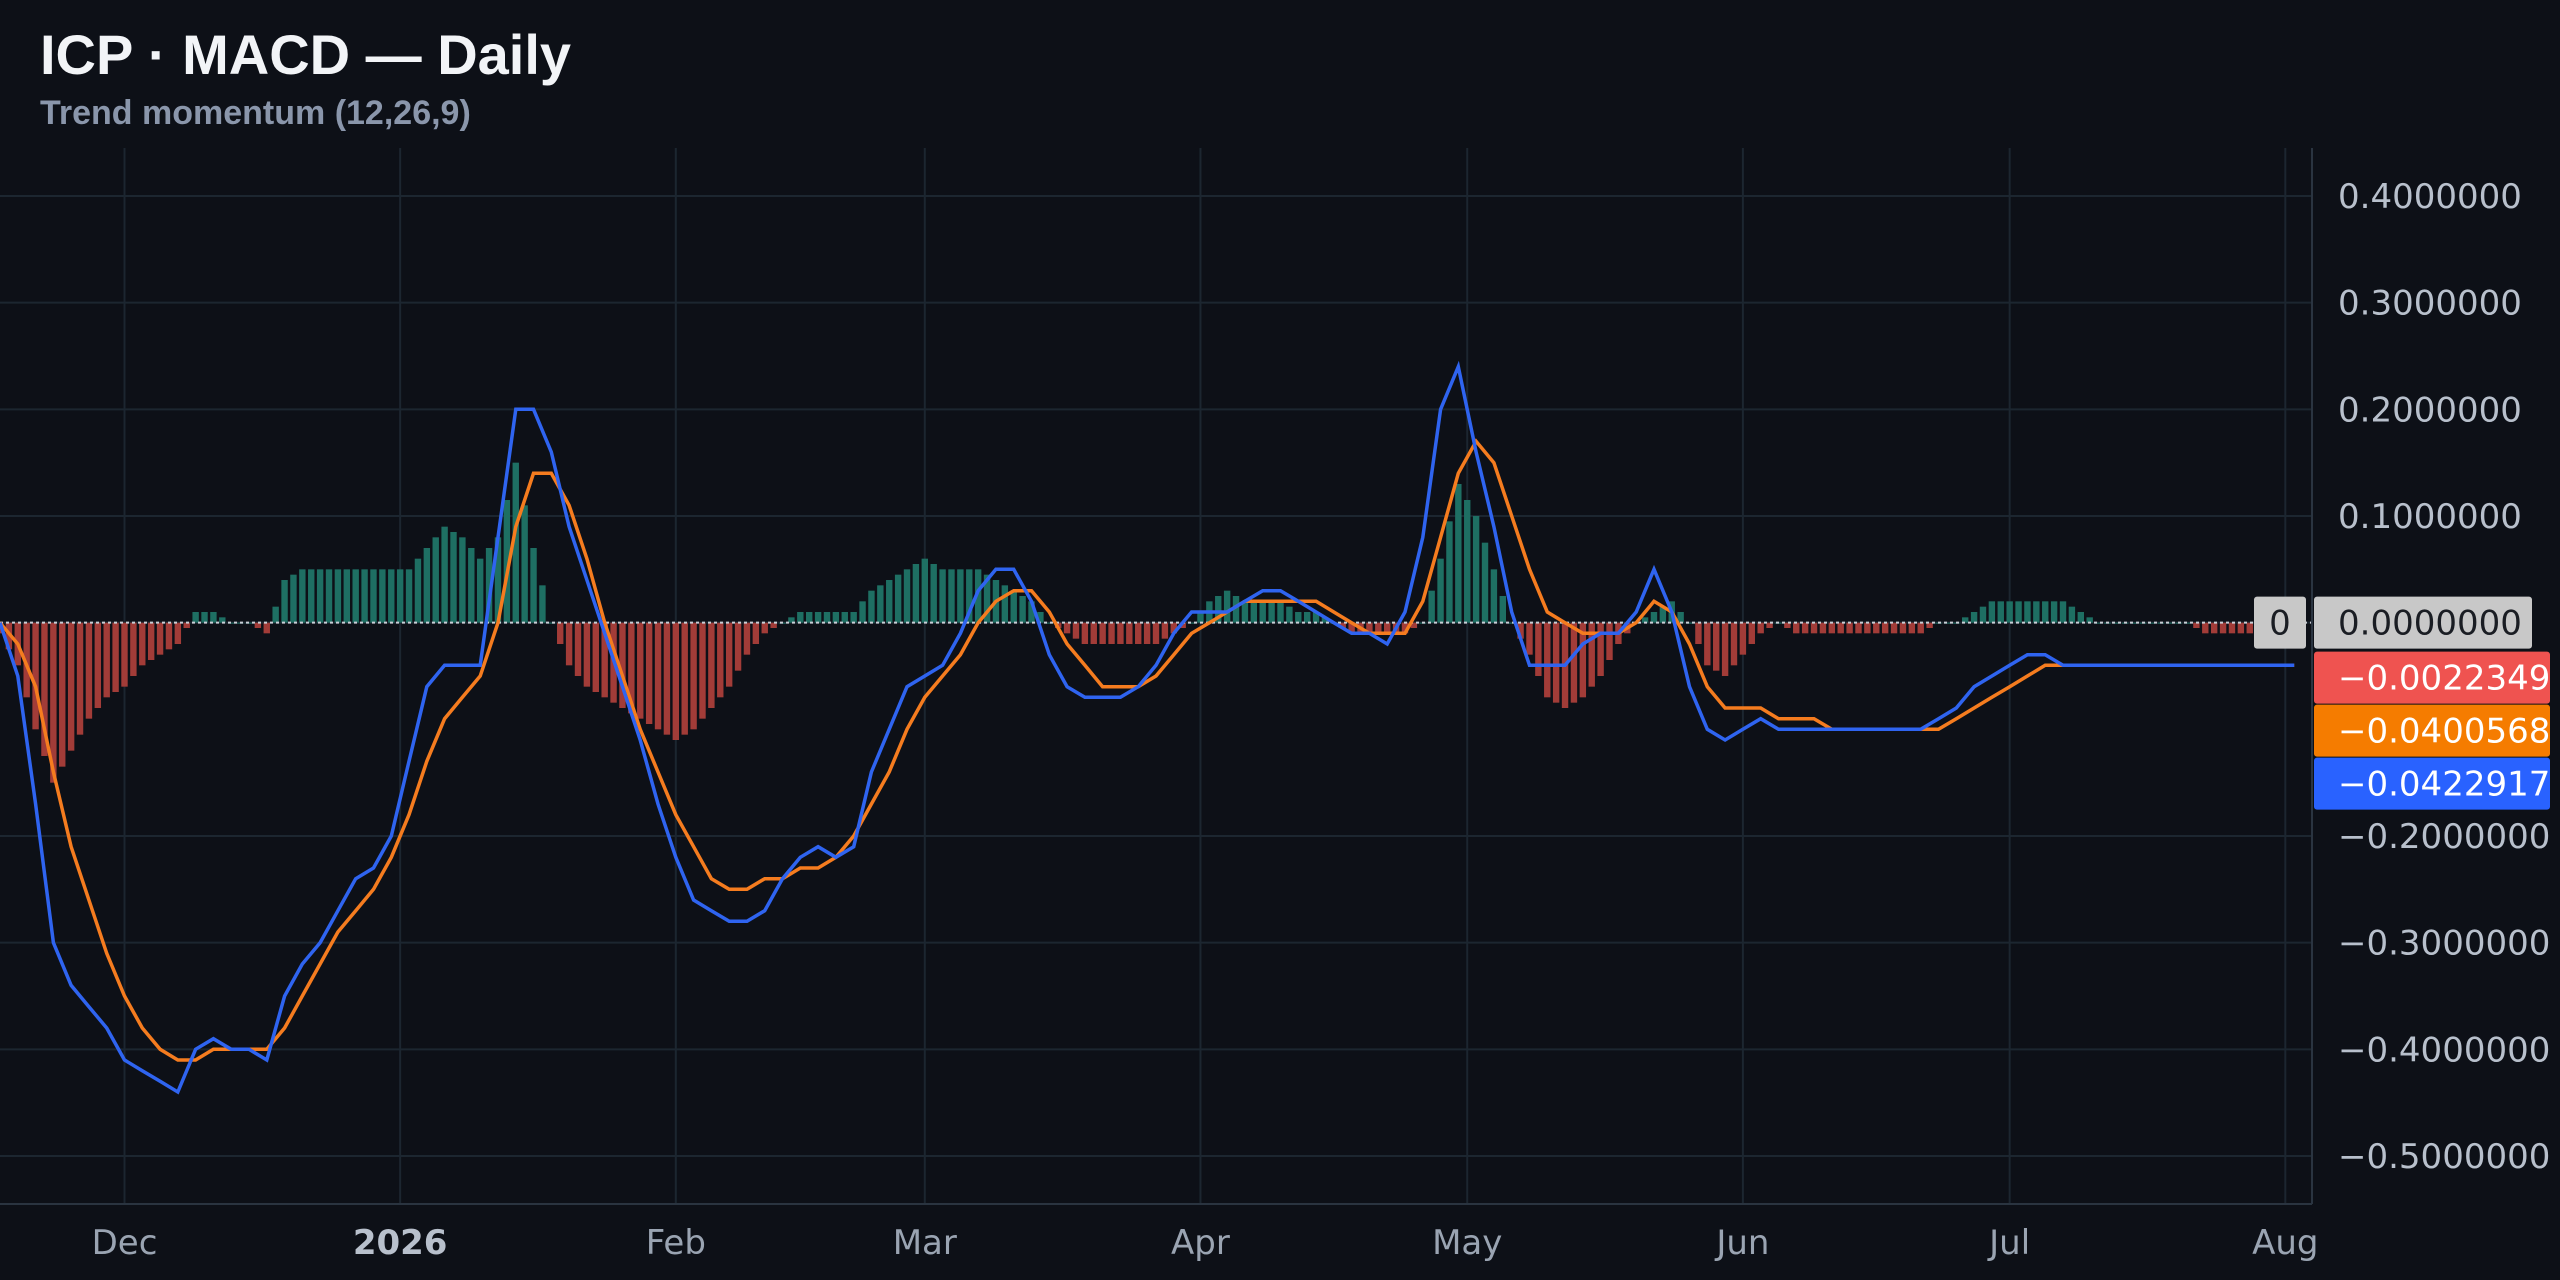  Describe the element at coordinates (2430, 197) in the screenshot. I see `y-tick-label: 0.4000000` at that location.